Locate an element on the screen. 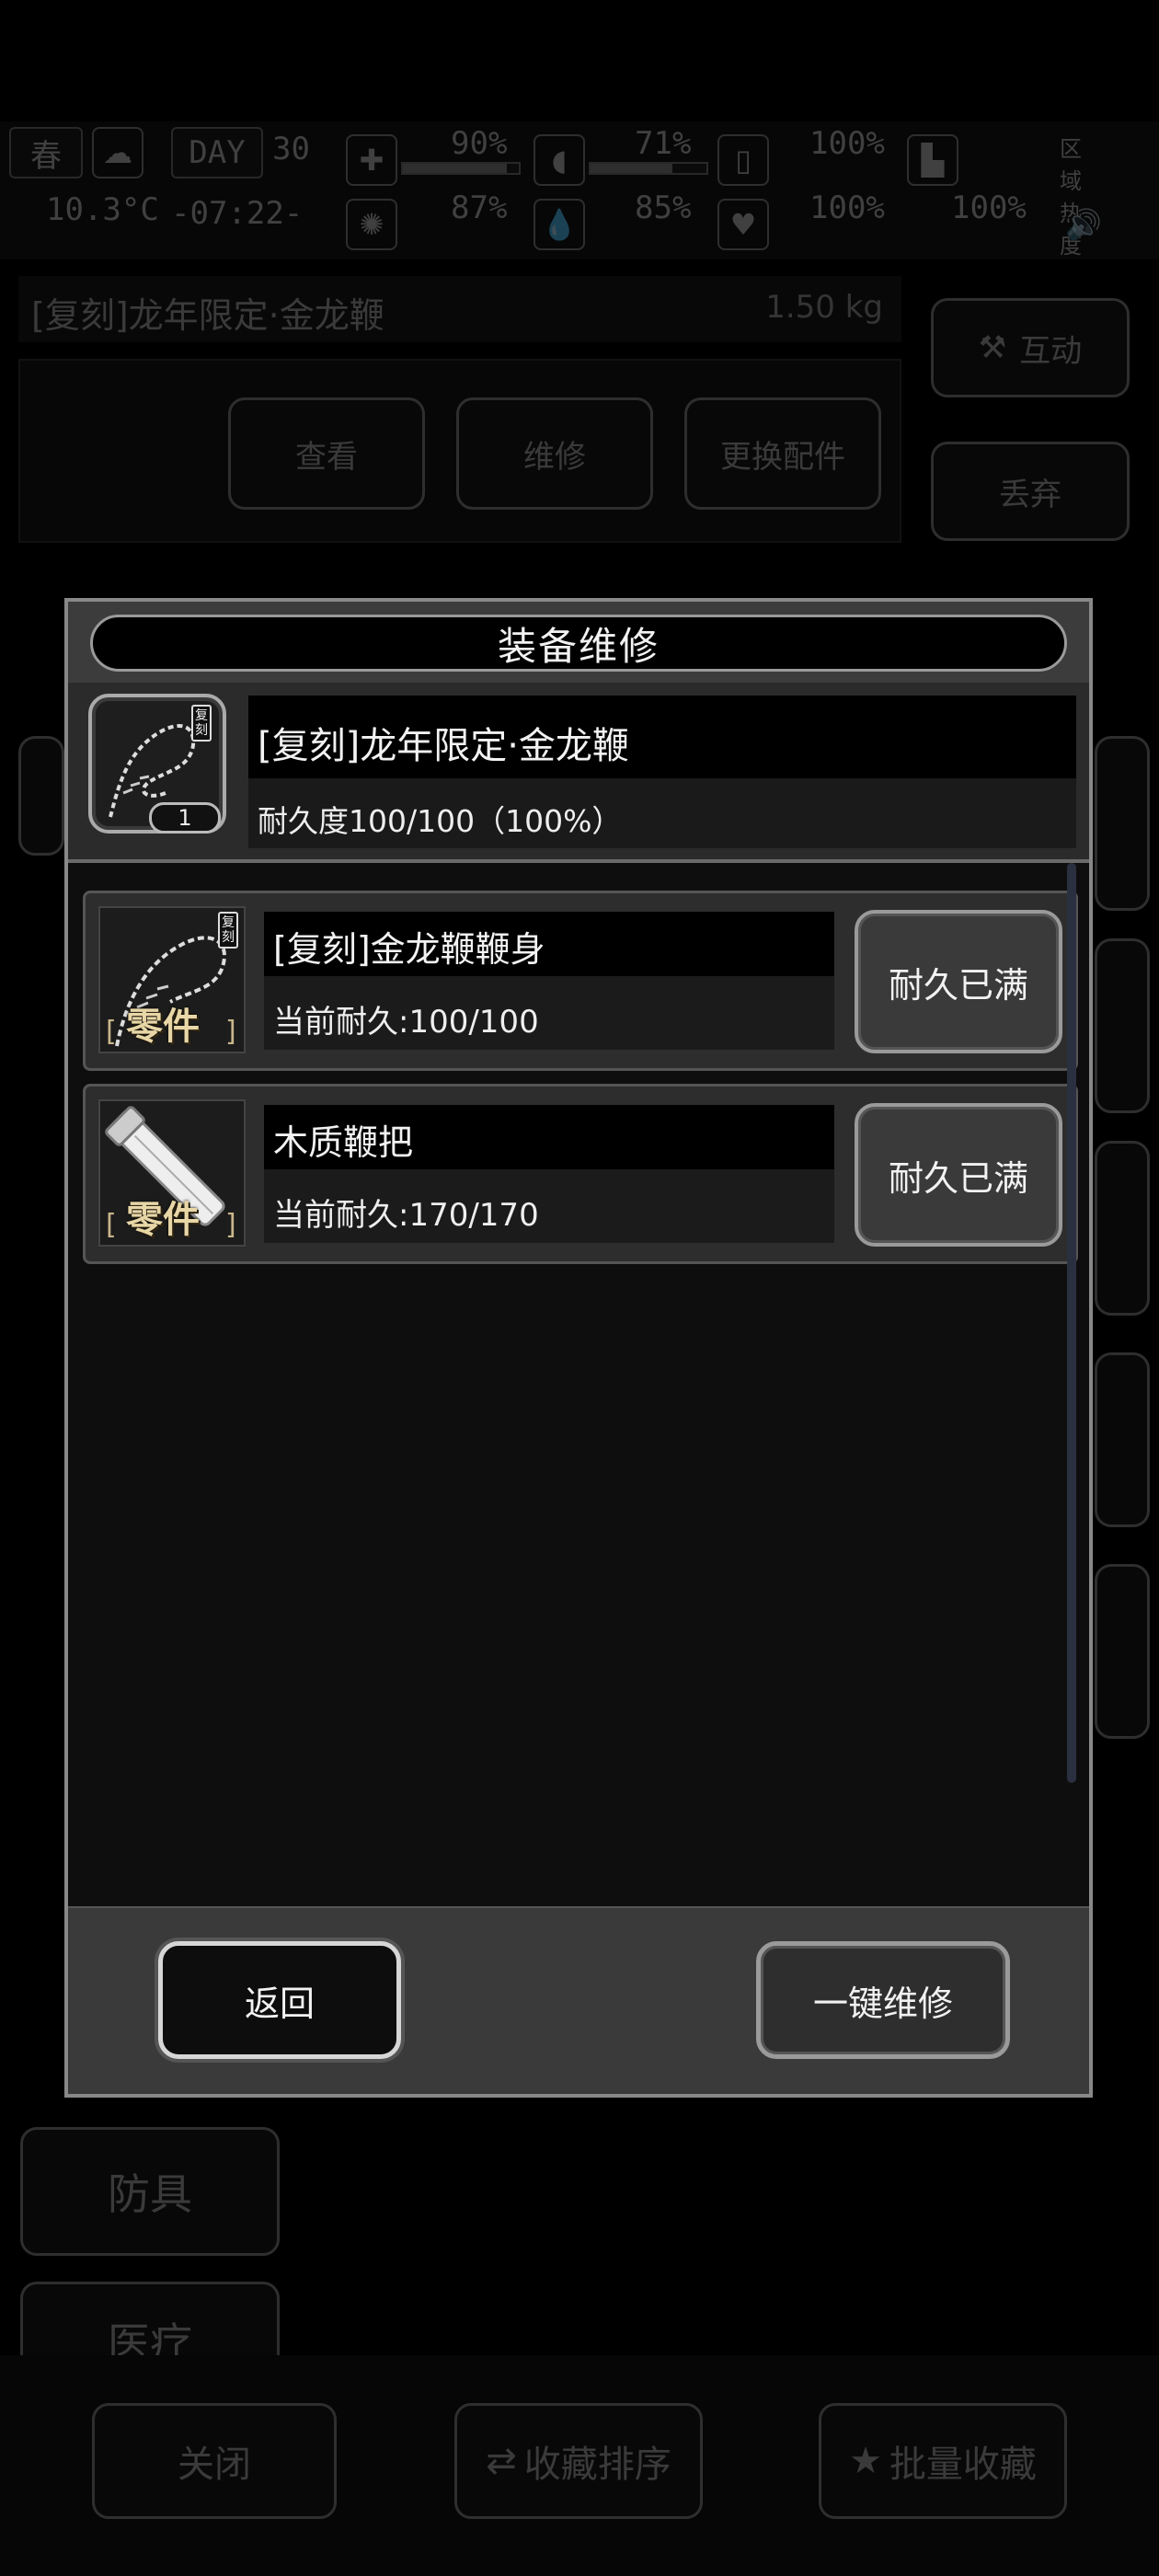  part-name: [复刻]金龙鞭鞭身 is located at coordinates (409, 949).